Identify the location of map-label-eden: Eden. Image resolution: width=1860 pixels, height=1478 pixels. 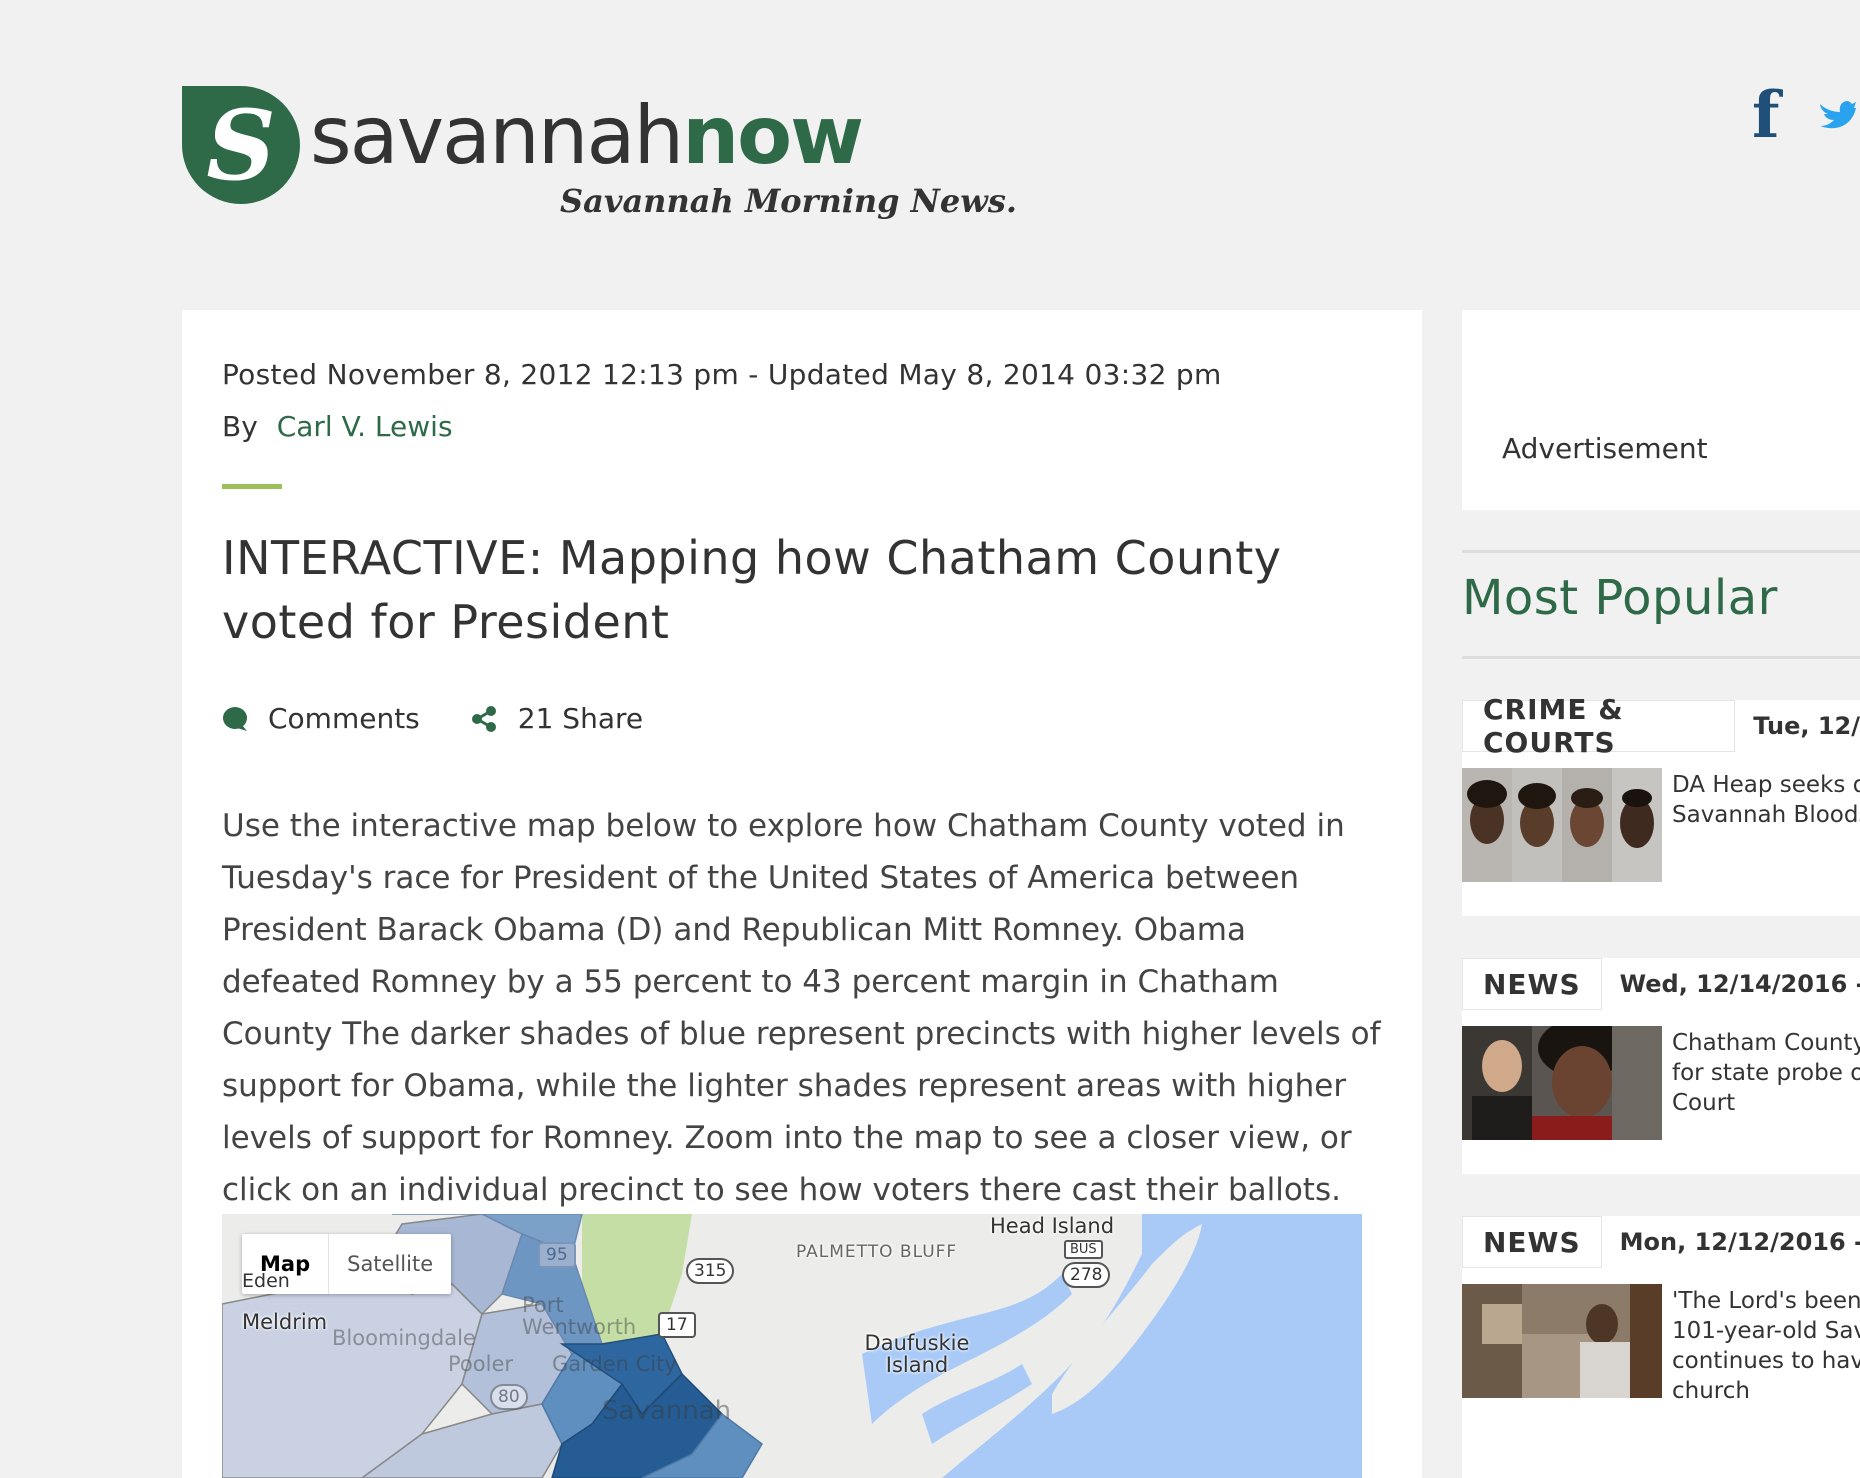
(266, 1281).